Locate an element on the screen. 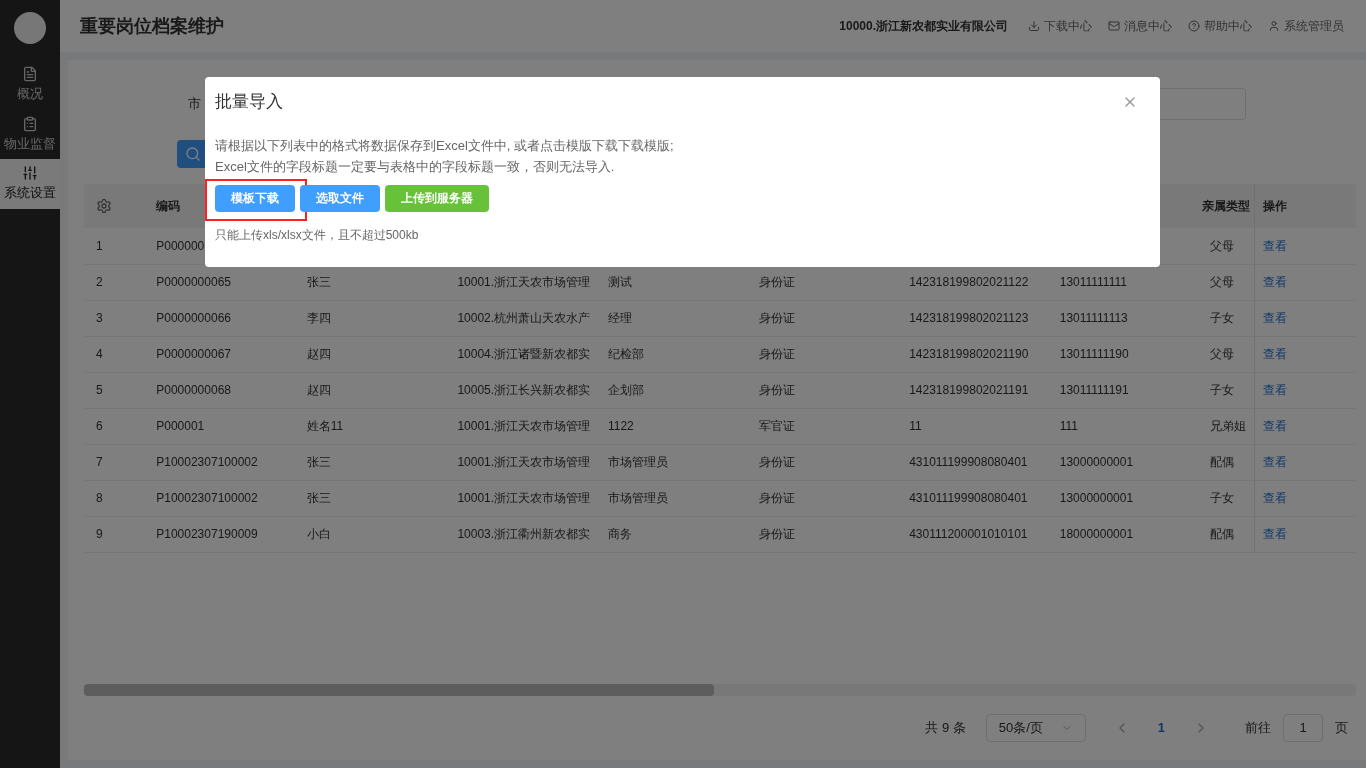 This screenshot has width=1366, height=768. table-cell: 13011111190 is located at coordinates (1094, 354).